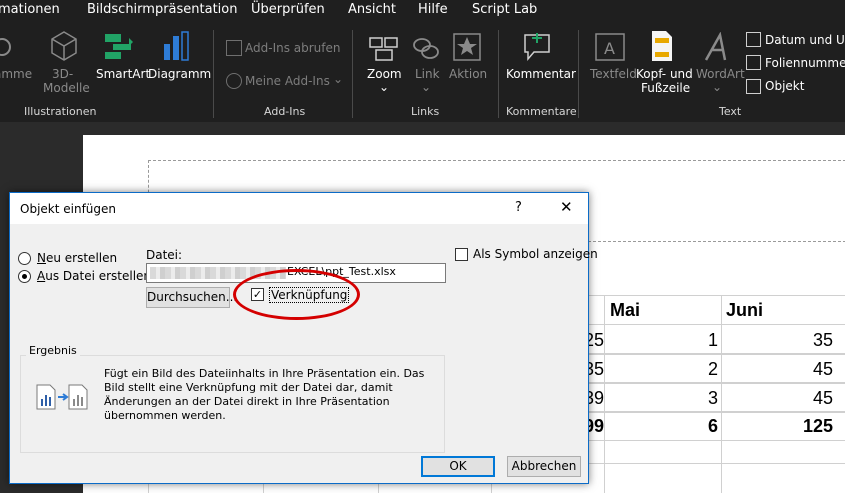 This screenshot has height=493, width=845. What do you see at coordinates (30, 9) in the screenshot?
I see `tab-animationen: mationen` at bounding box center [30, 9].